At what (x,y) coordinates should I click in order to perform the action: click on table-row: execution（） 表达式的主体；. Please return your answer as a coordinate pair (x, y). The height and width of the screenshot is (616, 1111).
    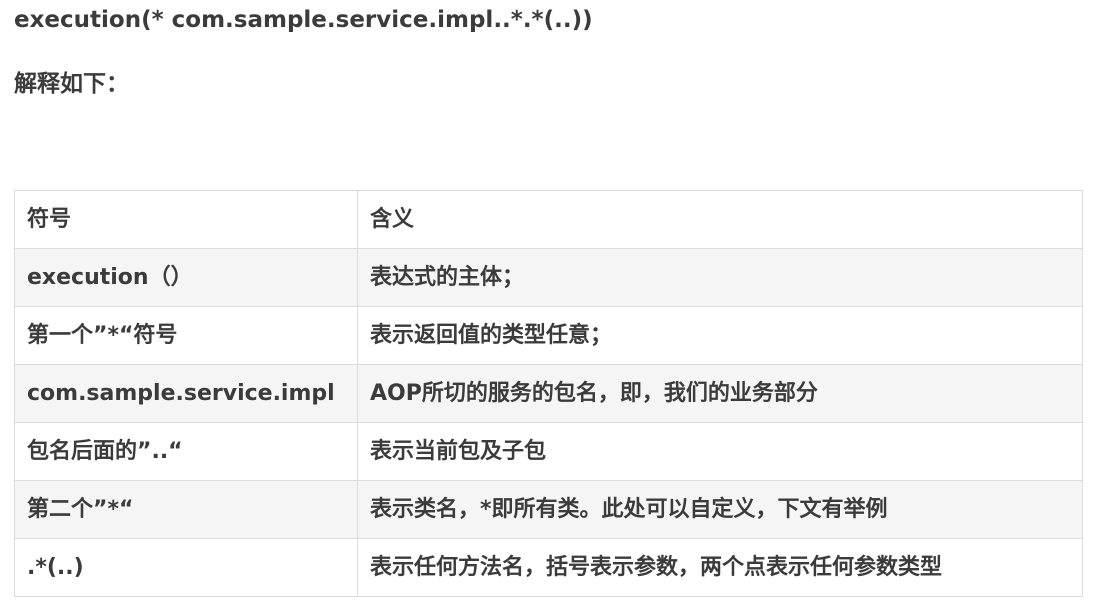
    Looking at the image, I should click on (548, 277).